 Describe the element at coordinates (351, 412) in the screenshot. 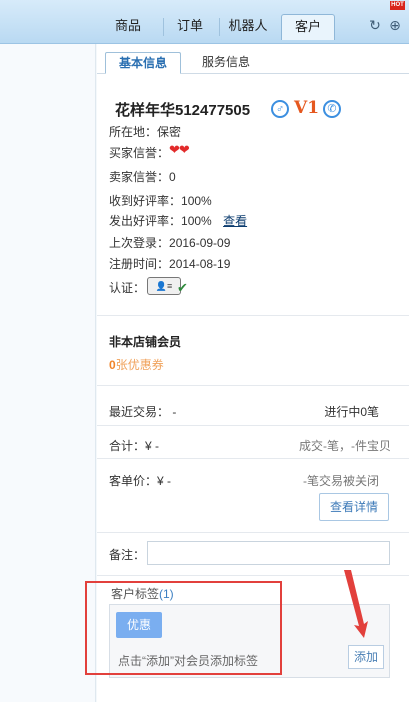

I see `in-progress-count: 进行中0笔` at that location.